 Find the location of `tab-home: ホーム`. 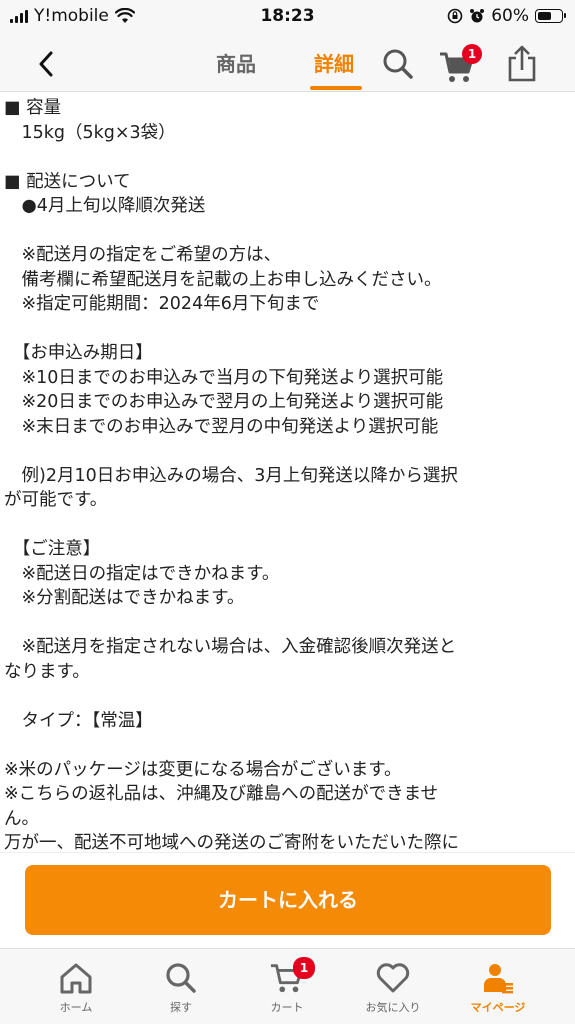

tab-home: ホーム is located at coordinates (76, 986).